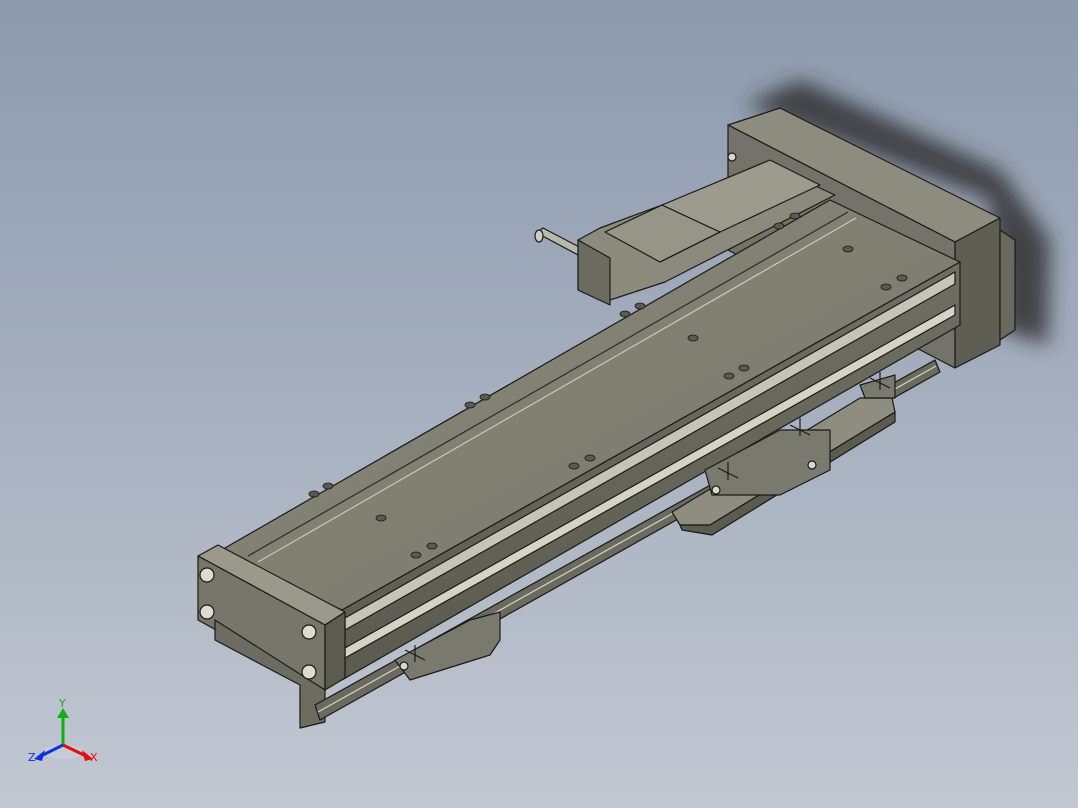  I want to click on y-axis-label: Y, so click(62, 703).